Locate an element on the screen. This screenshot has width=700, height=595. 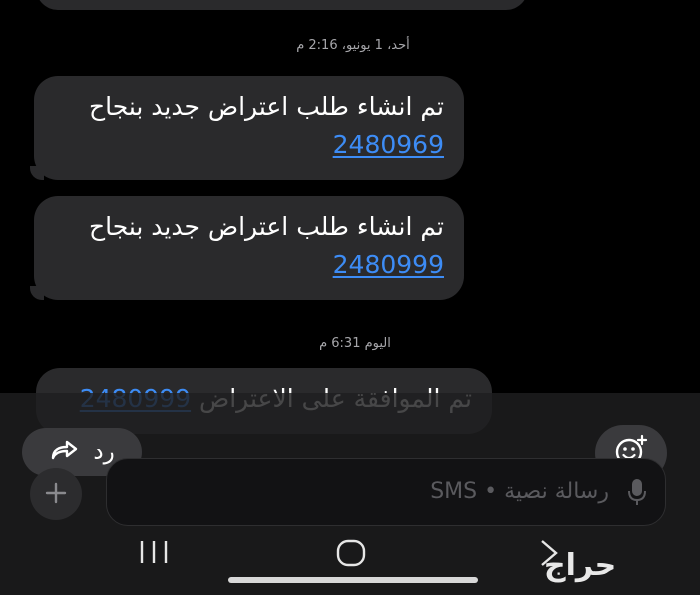
plus-icon is located at coordinates (56, 494).